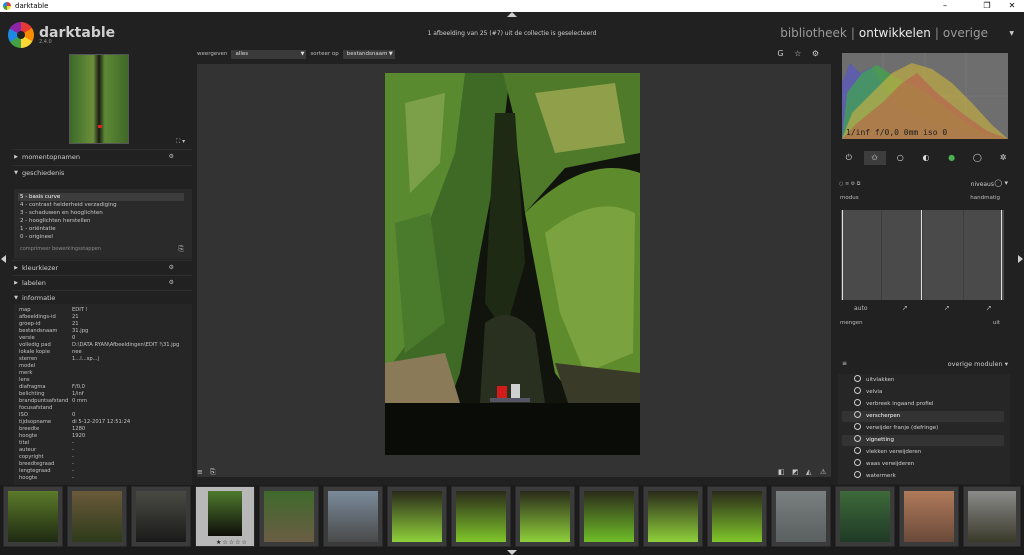 Image resolution: width=1024 pixels, height=555 pixels. Describe the element at coordinates (925, 96) in the screenshot. I see `histogram: 1/inf f/0,0 0mm iso 0` at that location.